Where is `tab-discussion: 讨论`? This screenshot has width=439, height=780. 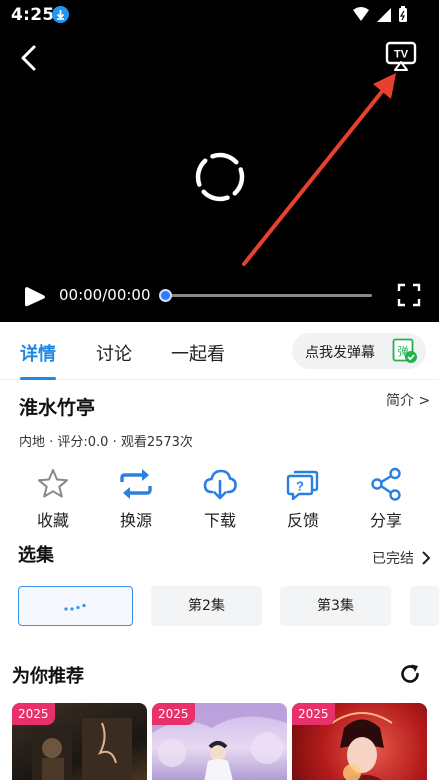 tab-discussion: 讨论 is located at coordinates (114, 353).